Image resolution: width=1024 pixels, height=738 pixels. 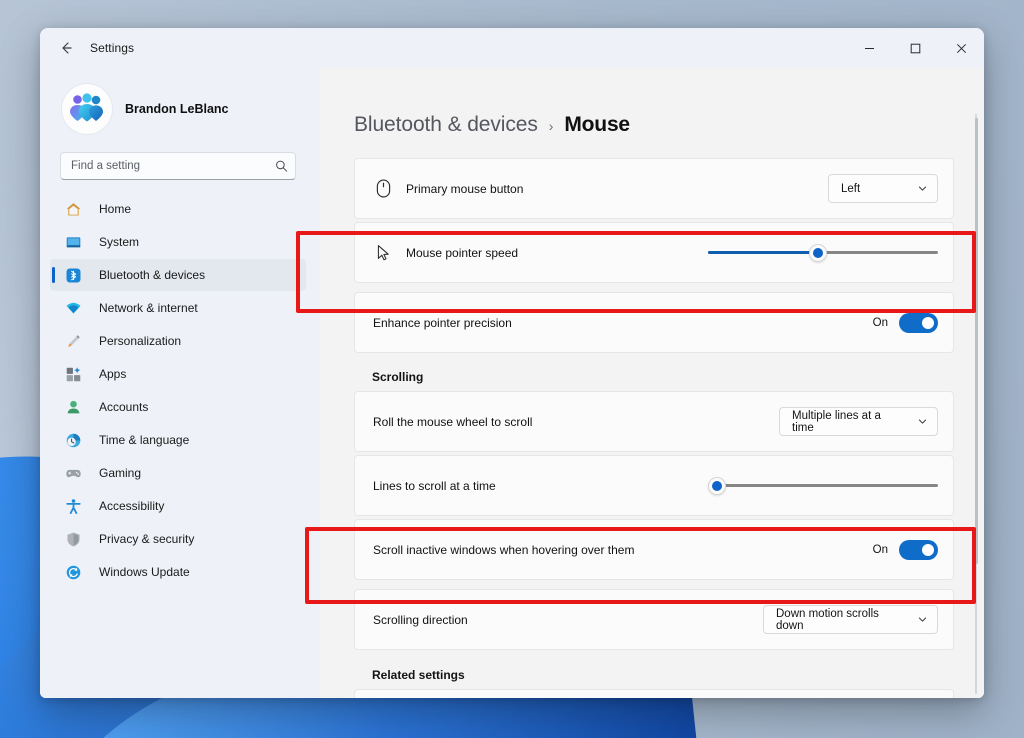 What do you see at coordinates (73, 209) in the screenshot?
I see `home-icon` at bounding box center [73, 209].